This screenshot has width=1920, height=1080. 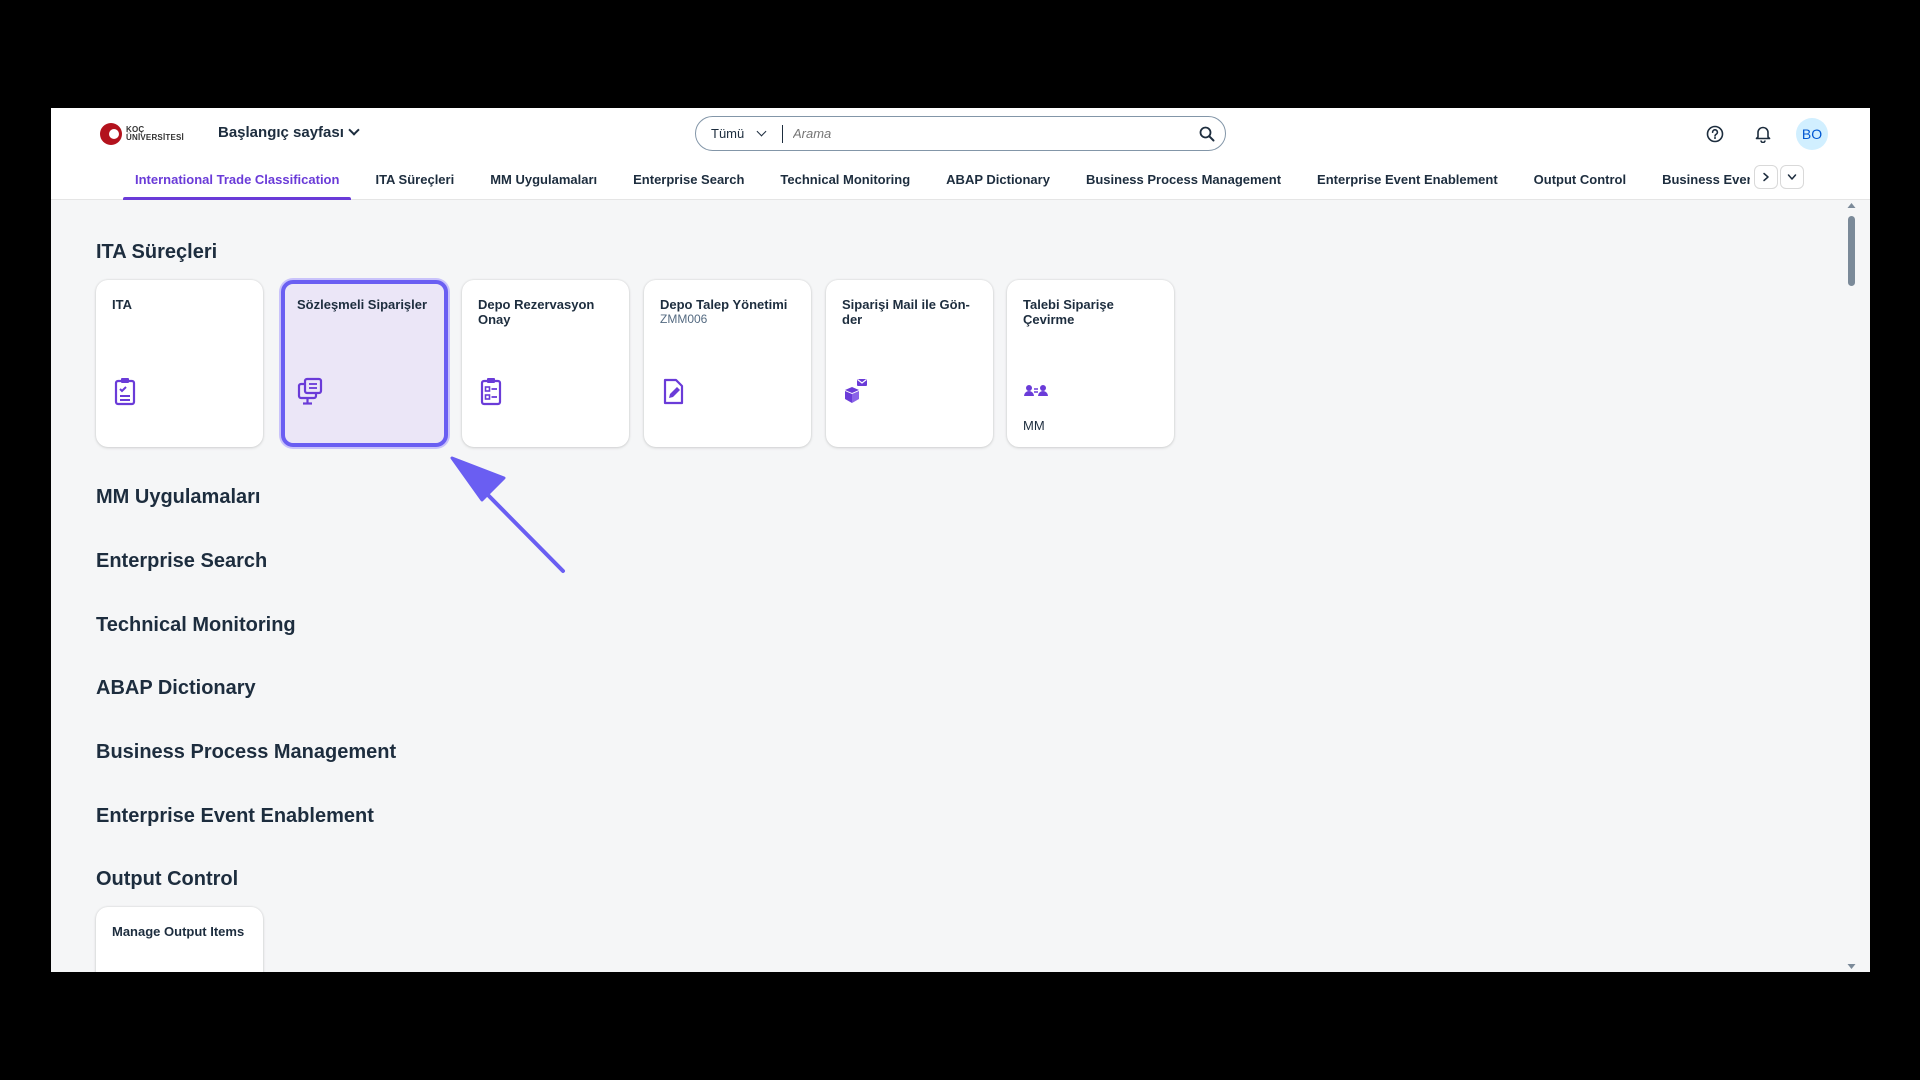 I want to click on shell-bar: KOÇ ÜNİVERSİTESİ Başlangıç sayfası Tümü, so click(x=960, y=133).